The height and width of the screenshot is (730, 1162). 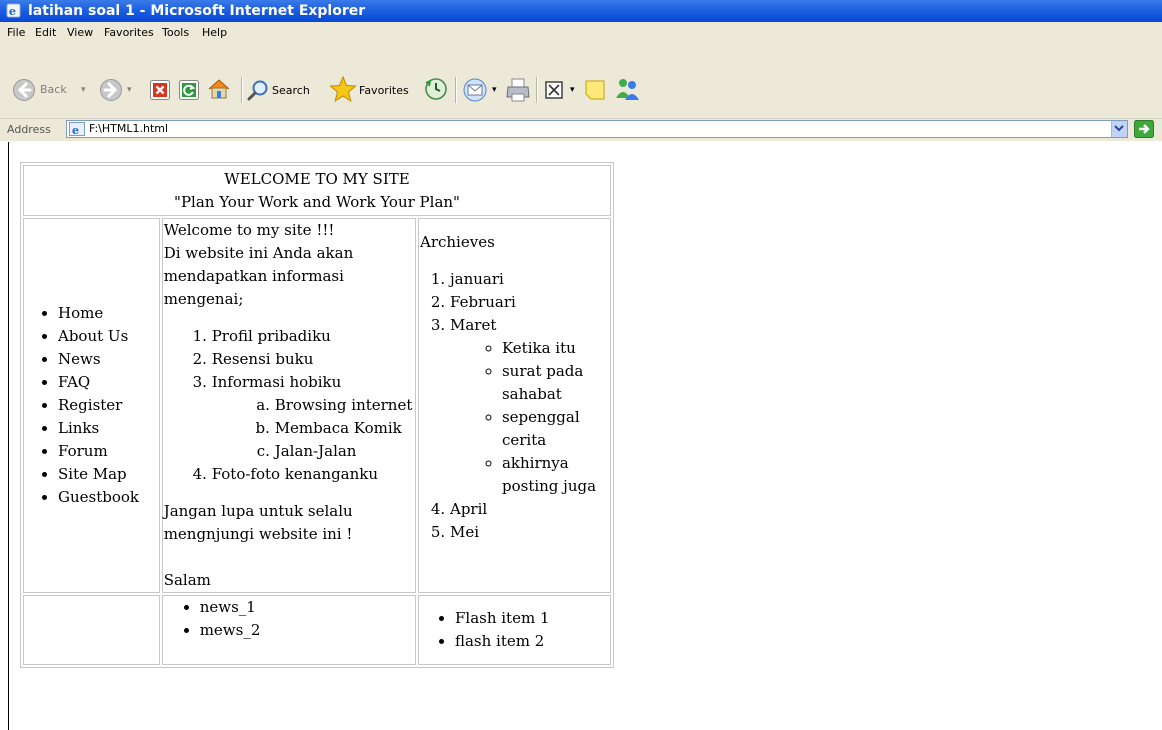 I want to click on search-button: Search, so click(x=287, y=90).